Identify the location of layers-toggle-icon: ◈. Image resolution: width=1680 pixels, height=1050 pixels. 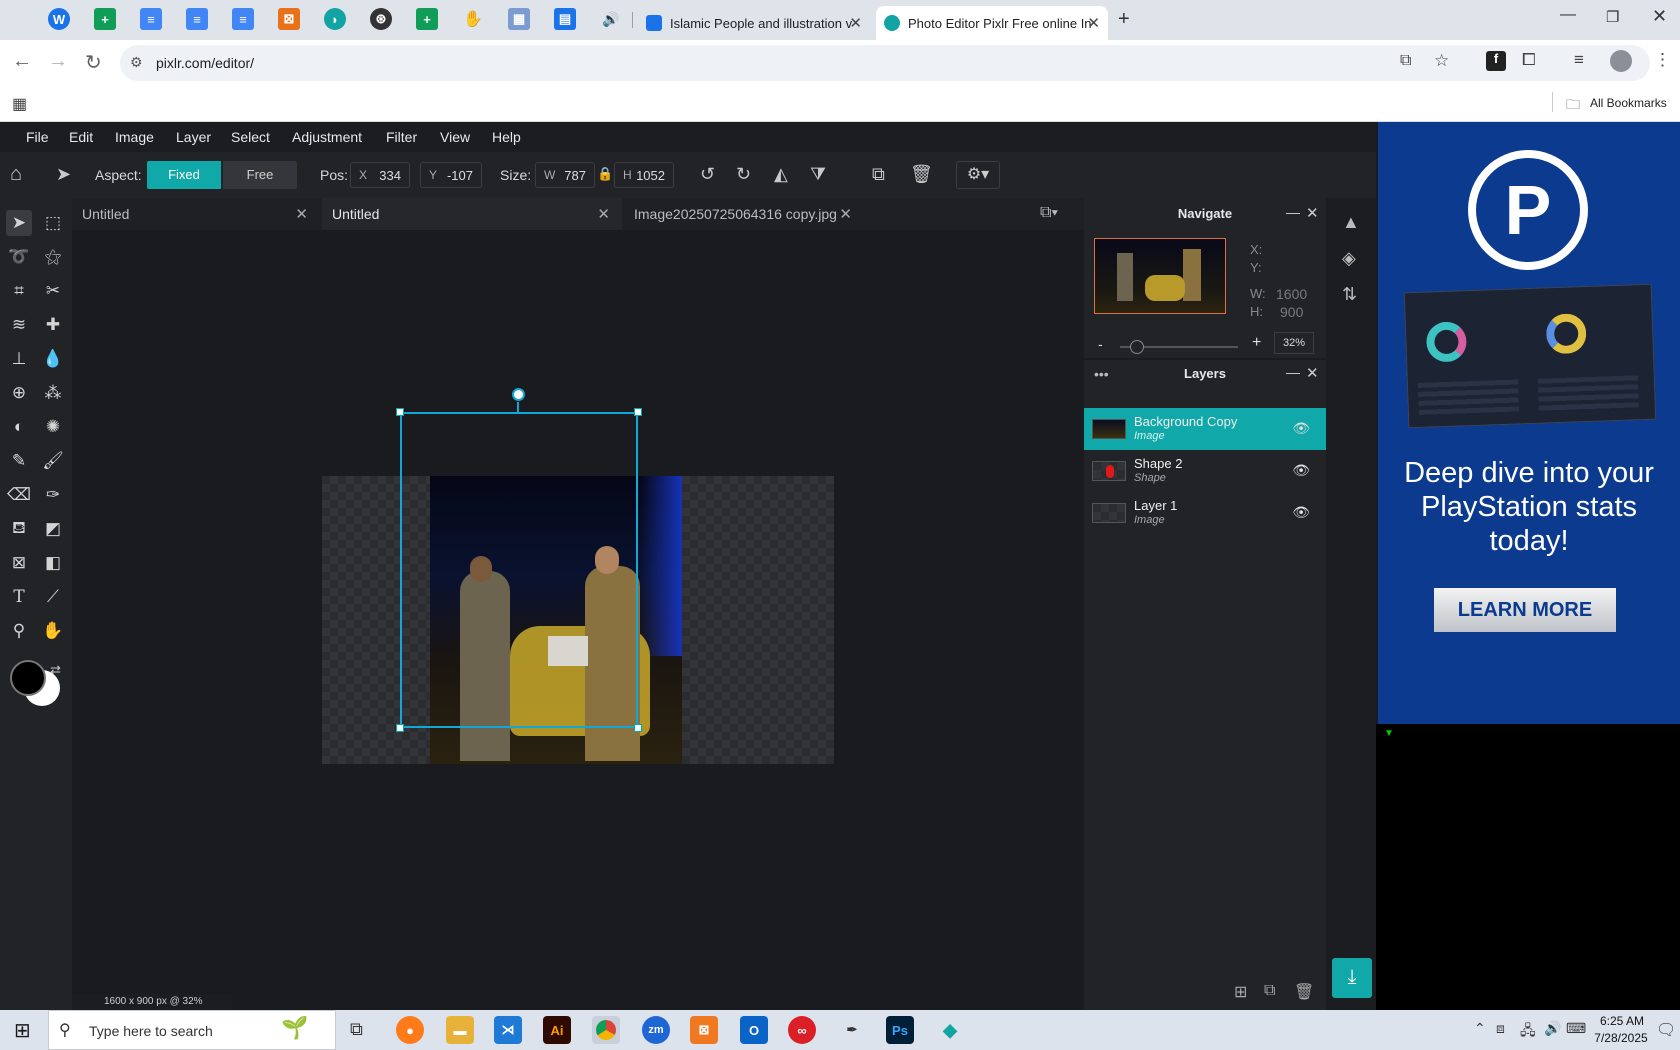
(1349, 258).